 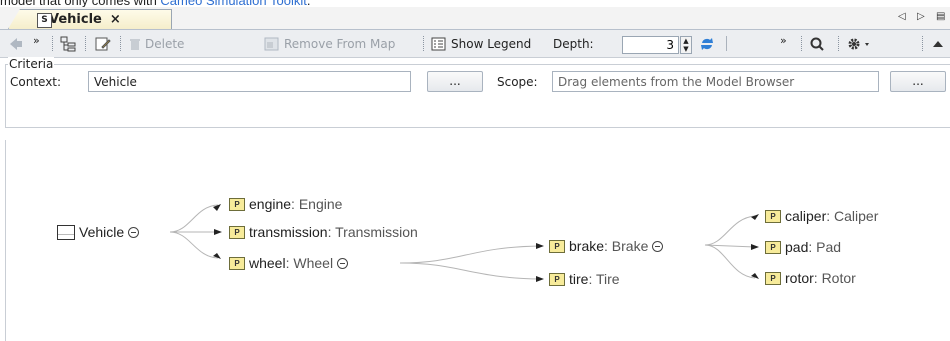 What do you see at coordinates (579, 279) in the screenshot?
I see `node-name: tire` at bounding box center [579, 279].